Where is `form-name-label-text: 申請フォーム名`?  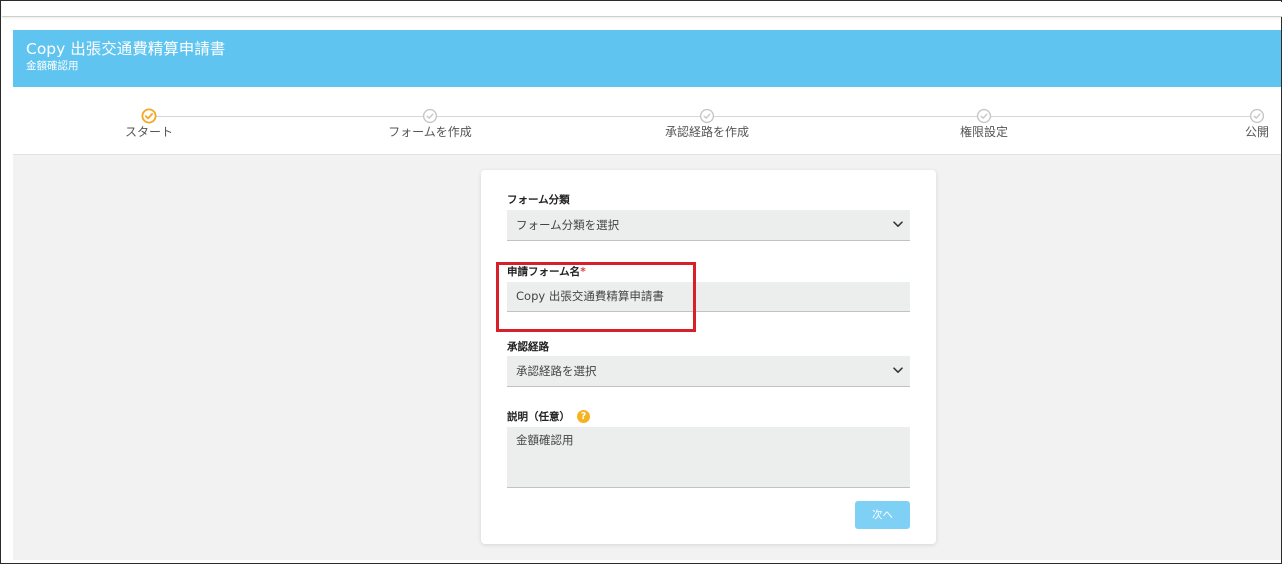
form-name-label-text: 申請フォーム名 is located at coordinates (544, 272).